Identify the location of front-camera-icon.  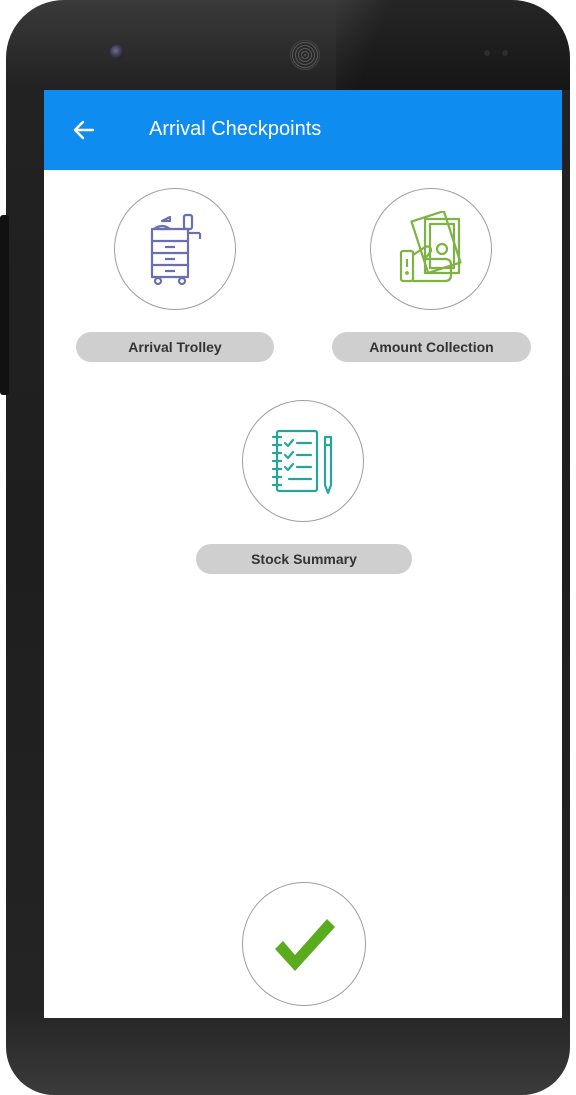
(117, 52).